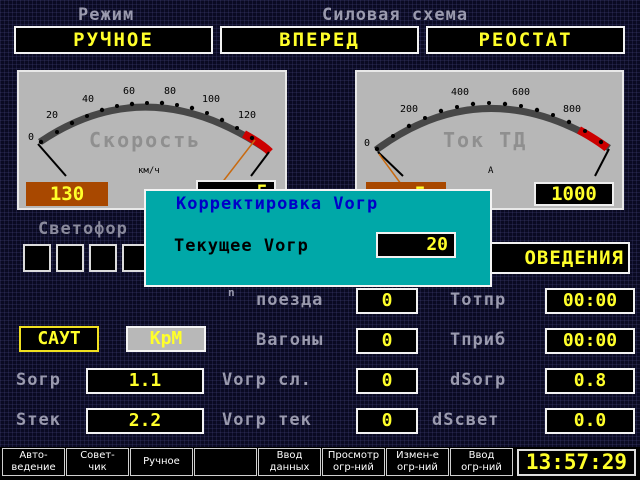  I want to click on krm-button: КрМ, so click(166, 339).